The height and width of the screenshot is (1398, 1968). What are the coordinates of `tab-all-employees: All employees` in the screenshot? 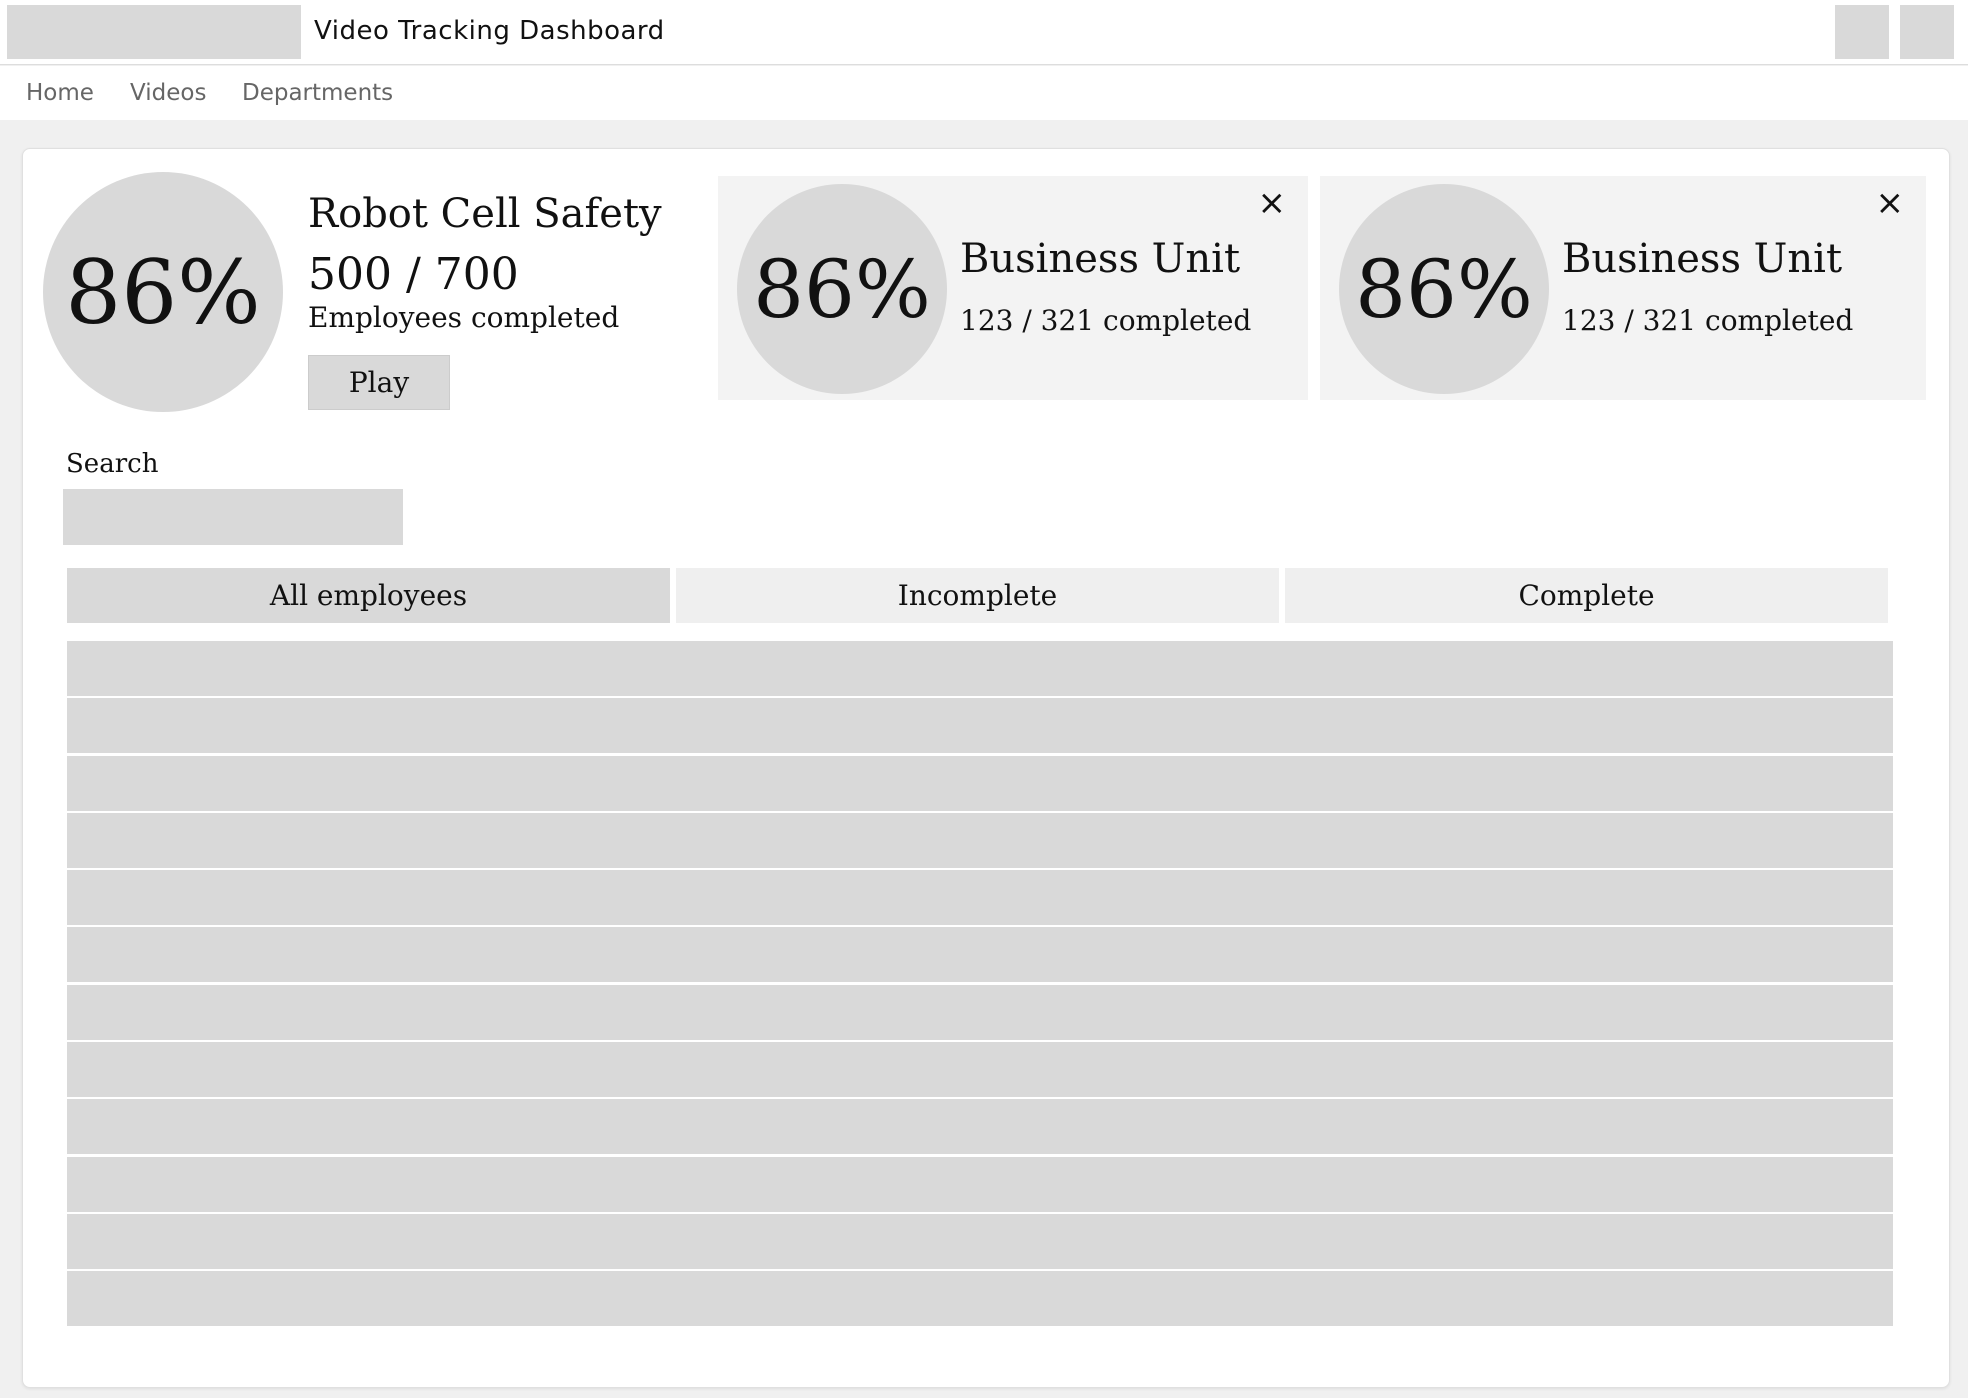 It's located at (368, 595).